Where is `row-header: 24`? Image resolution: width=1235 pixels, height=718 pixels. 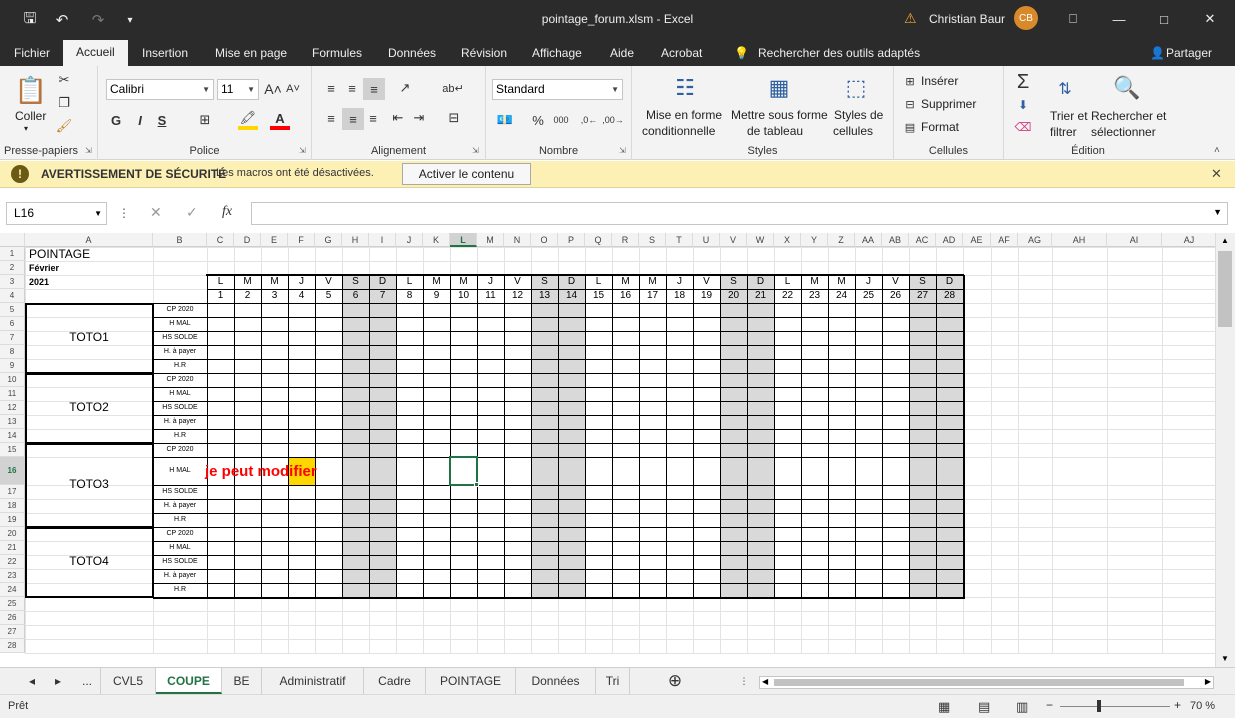
row-header: 24 is located at coordinates (12, 590).